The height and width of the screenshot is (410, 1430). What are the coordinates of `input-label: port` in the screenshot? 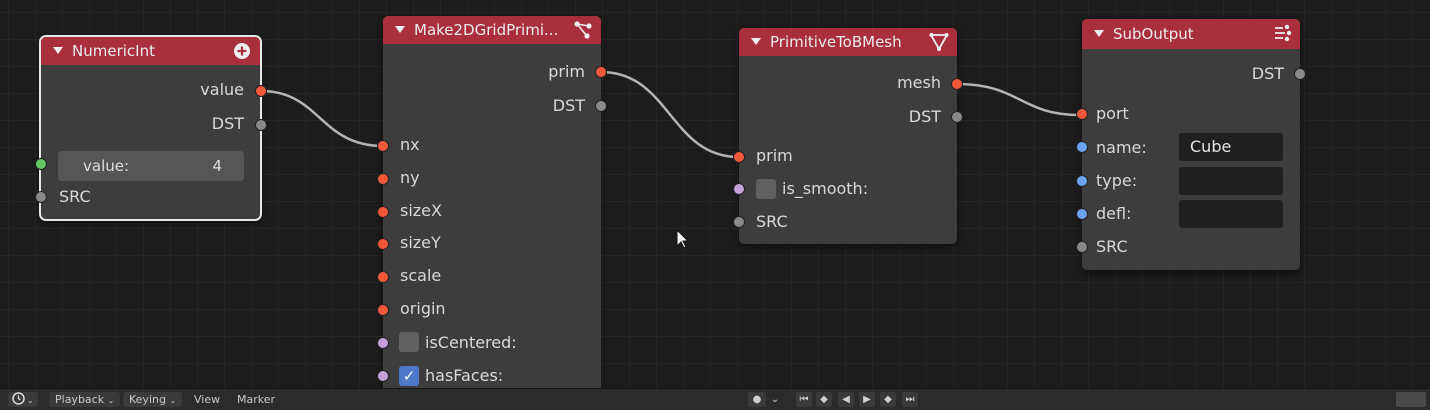 It's located at (1112, 113).